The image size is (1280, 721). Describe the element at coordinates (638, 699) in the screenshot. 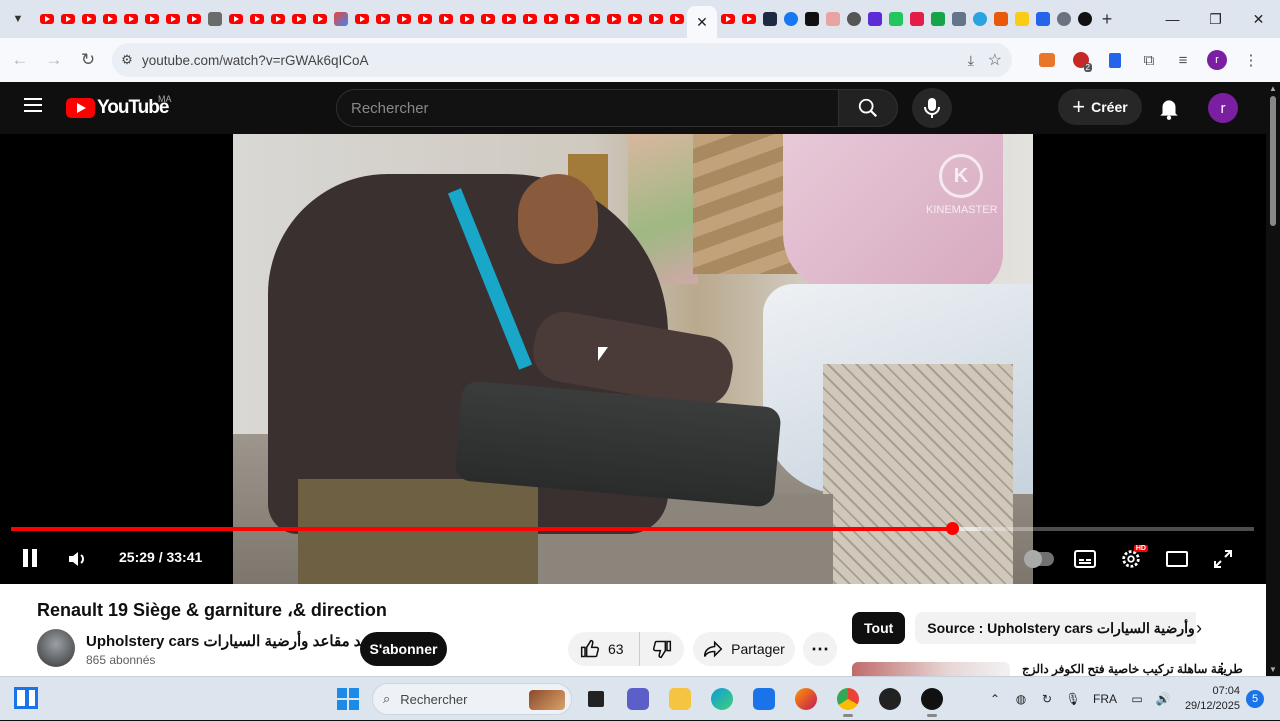

I see `teams-icon` at that location.